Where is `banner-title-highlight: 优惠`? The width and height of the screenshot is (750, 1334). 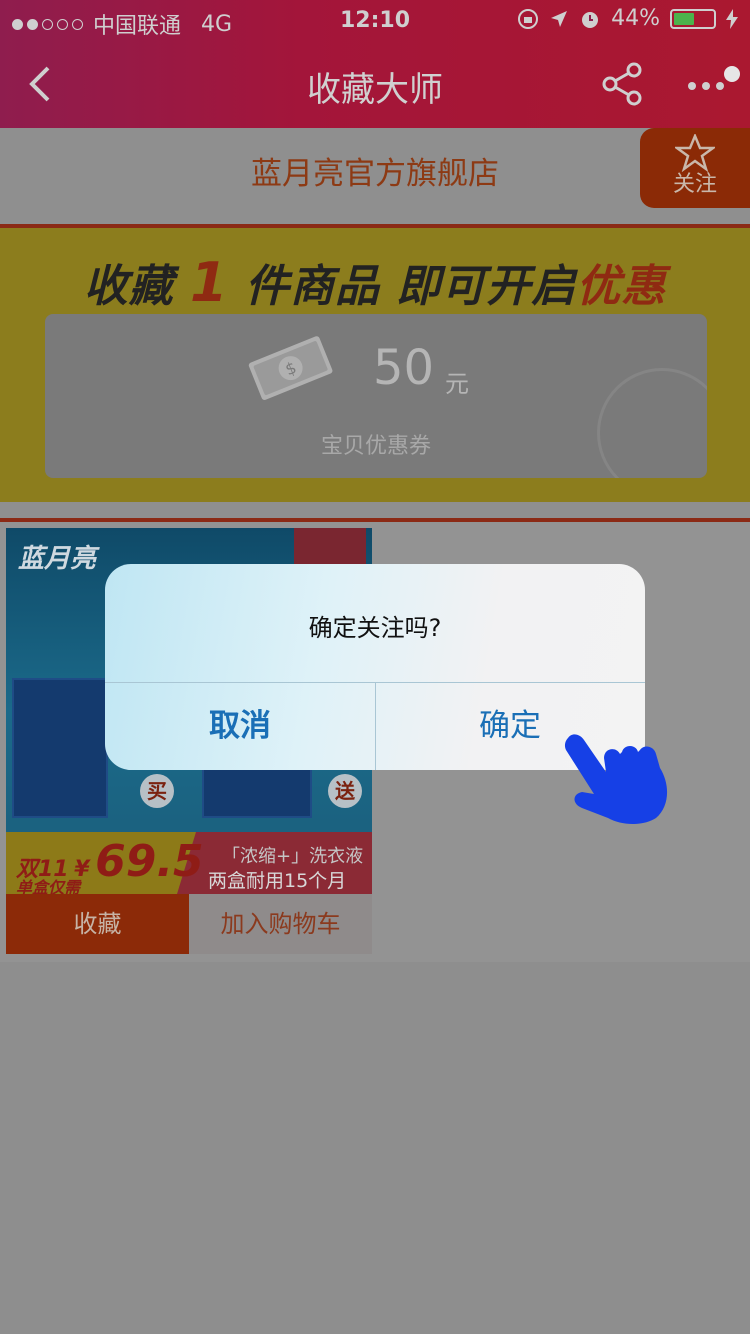 banner-title-highlight: 优惠 is located at coordinates (621, 286).